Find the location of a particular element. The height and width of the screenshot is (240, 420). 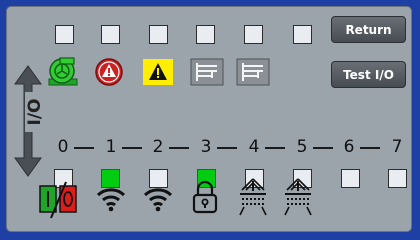

lock-icon is located at coordinates (205, 197).